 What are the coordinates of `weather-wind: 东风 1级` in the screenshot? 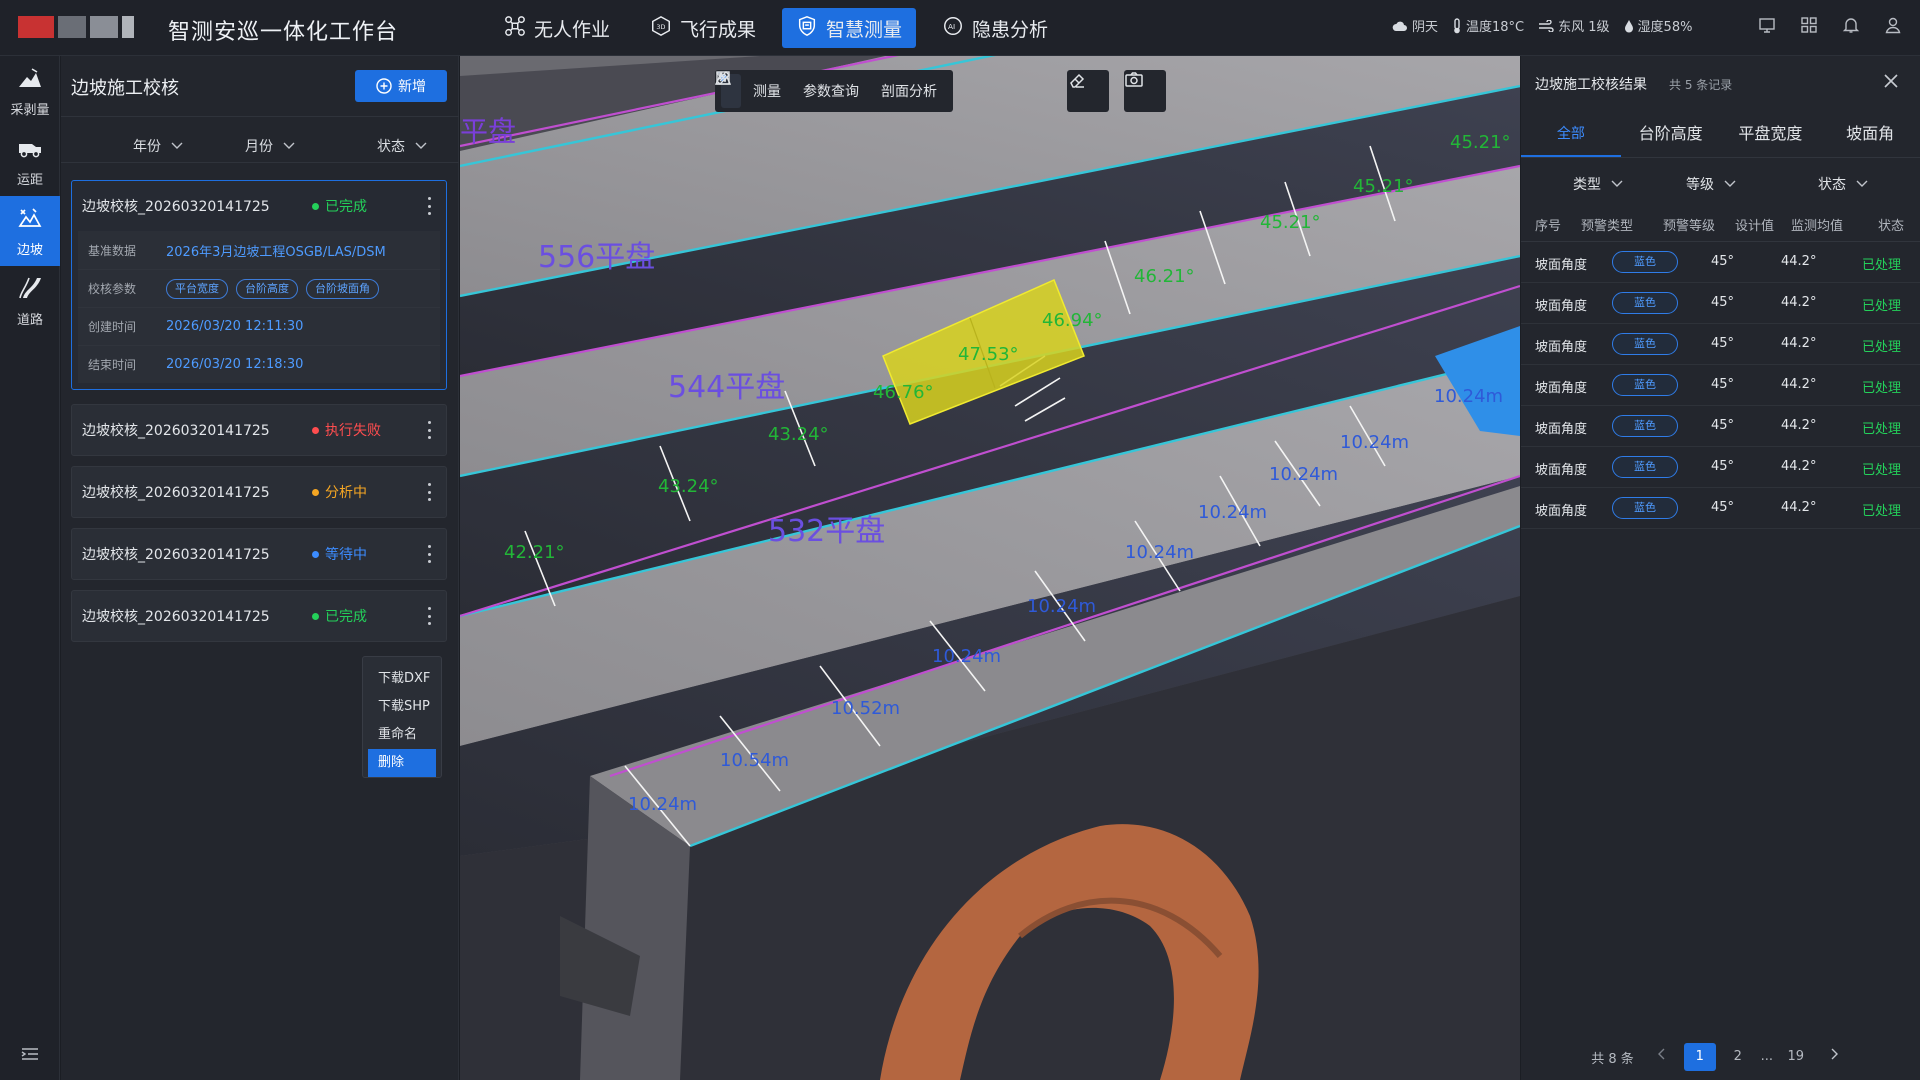 It's located at (1574, 25).